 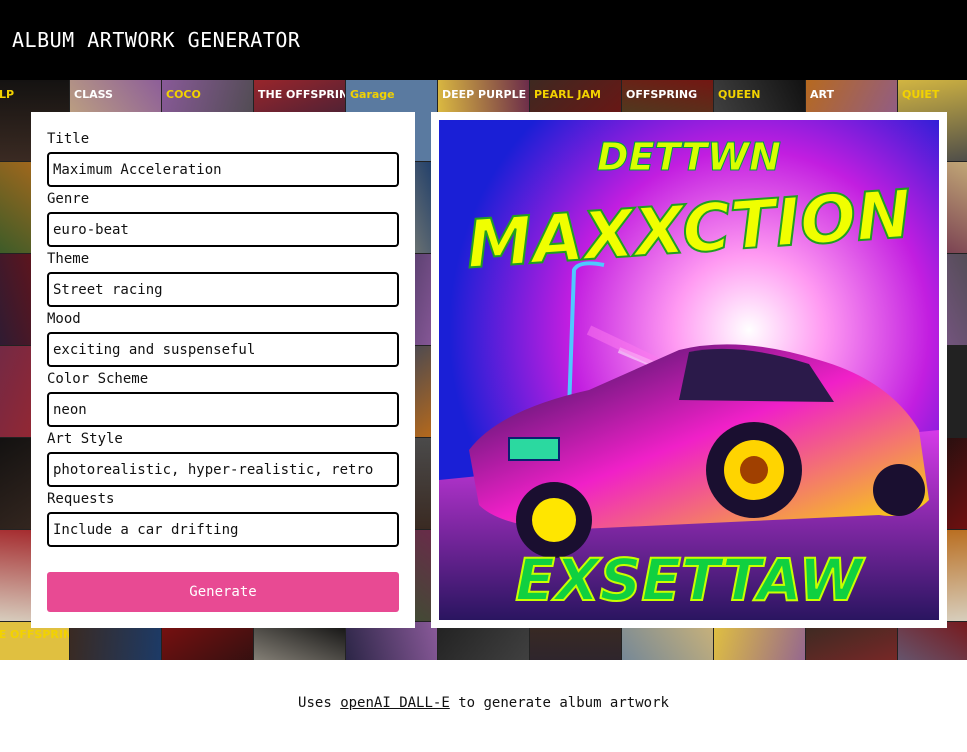 I want to click on album-cover-label: ART, so click(x=822, y=94).